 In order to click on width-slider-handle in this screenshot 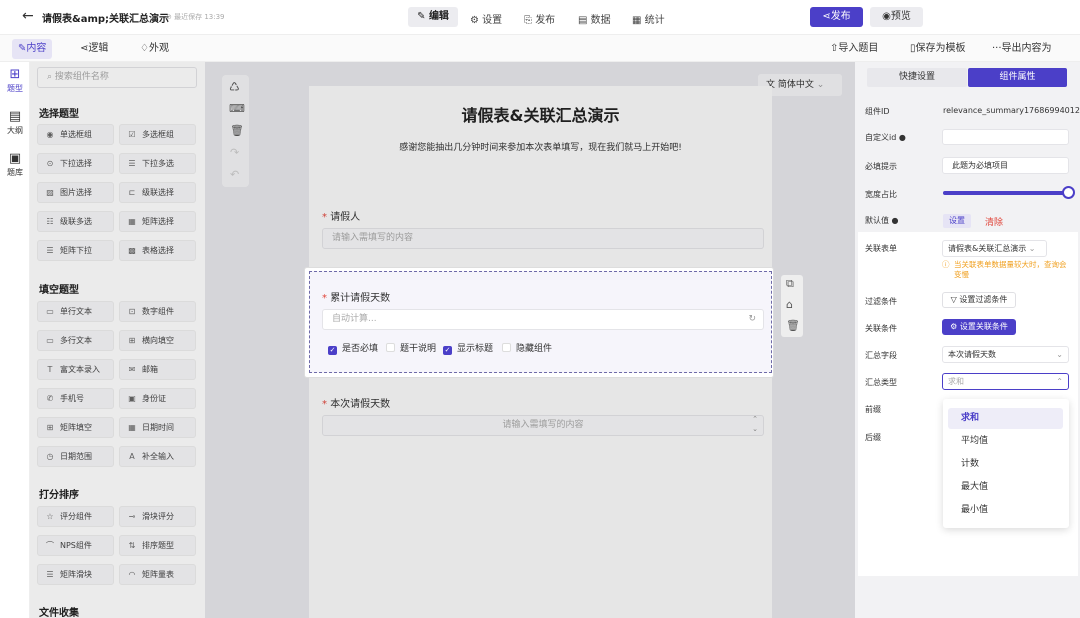, I will do `click(1068, 192)`.